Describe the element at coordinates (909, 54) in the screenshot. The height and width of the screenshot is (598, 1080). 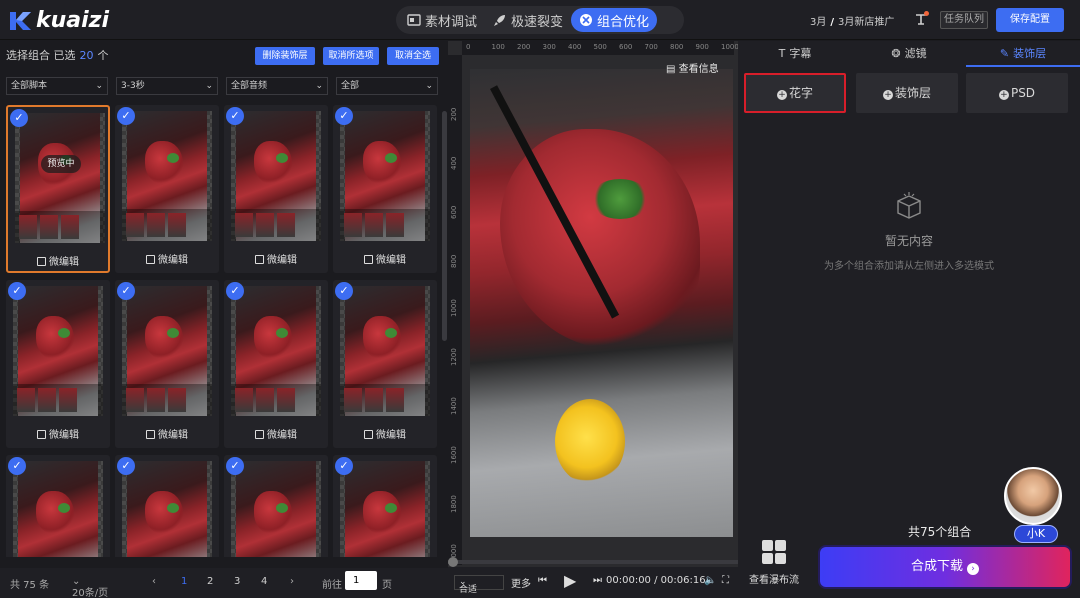
I see `tab-filter: ❂ 滤镜` at that location.